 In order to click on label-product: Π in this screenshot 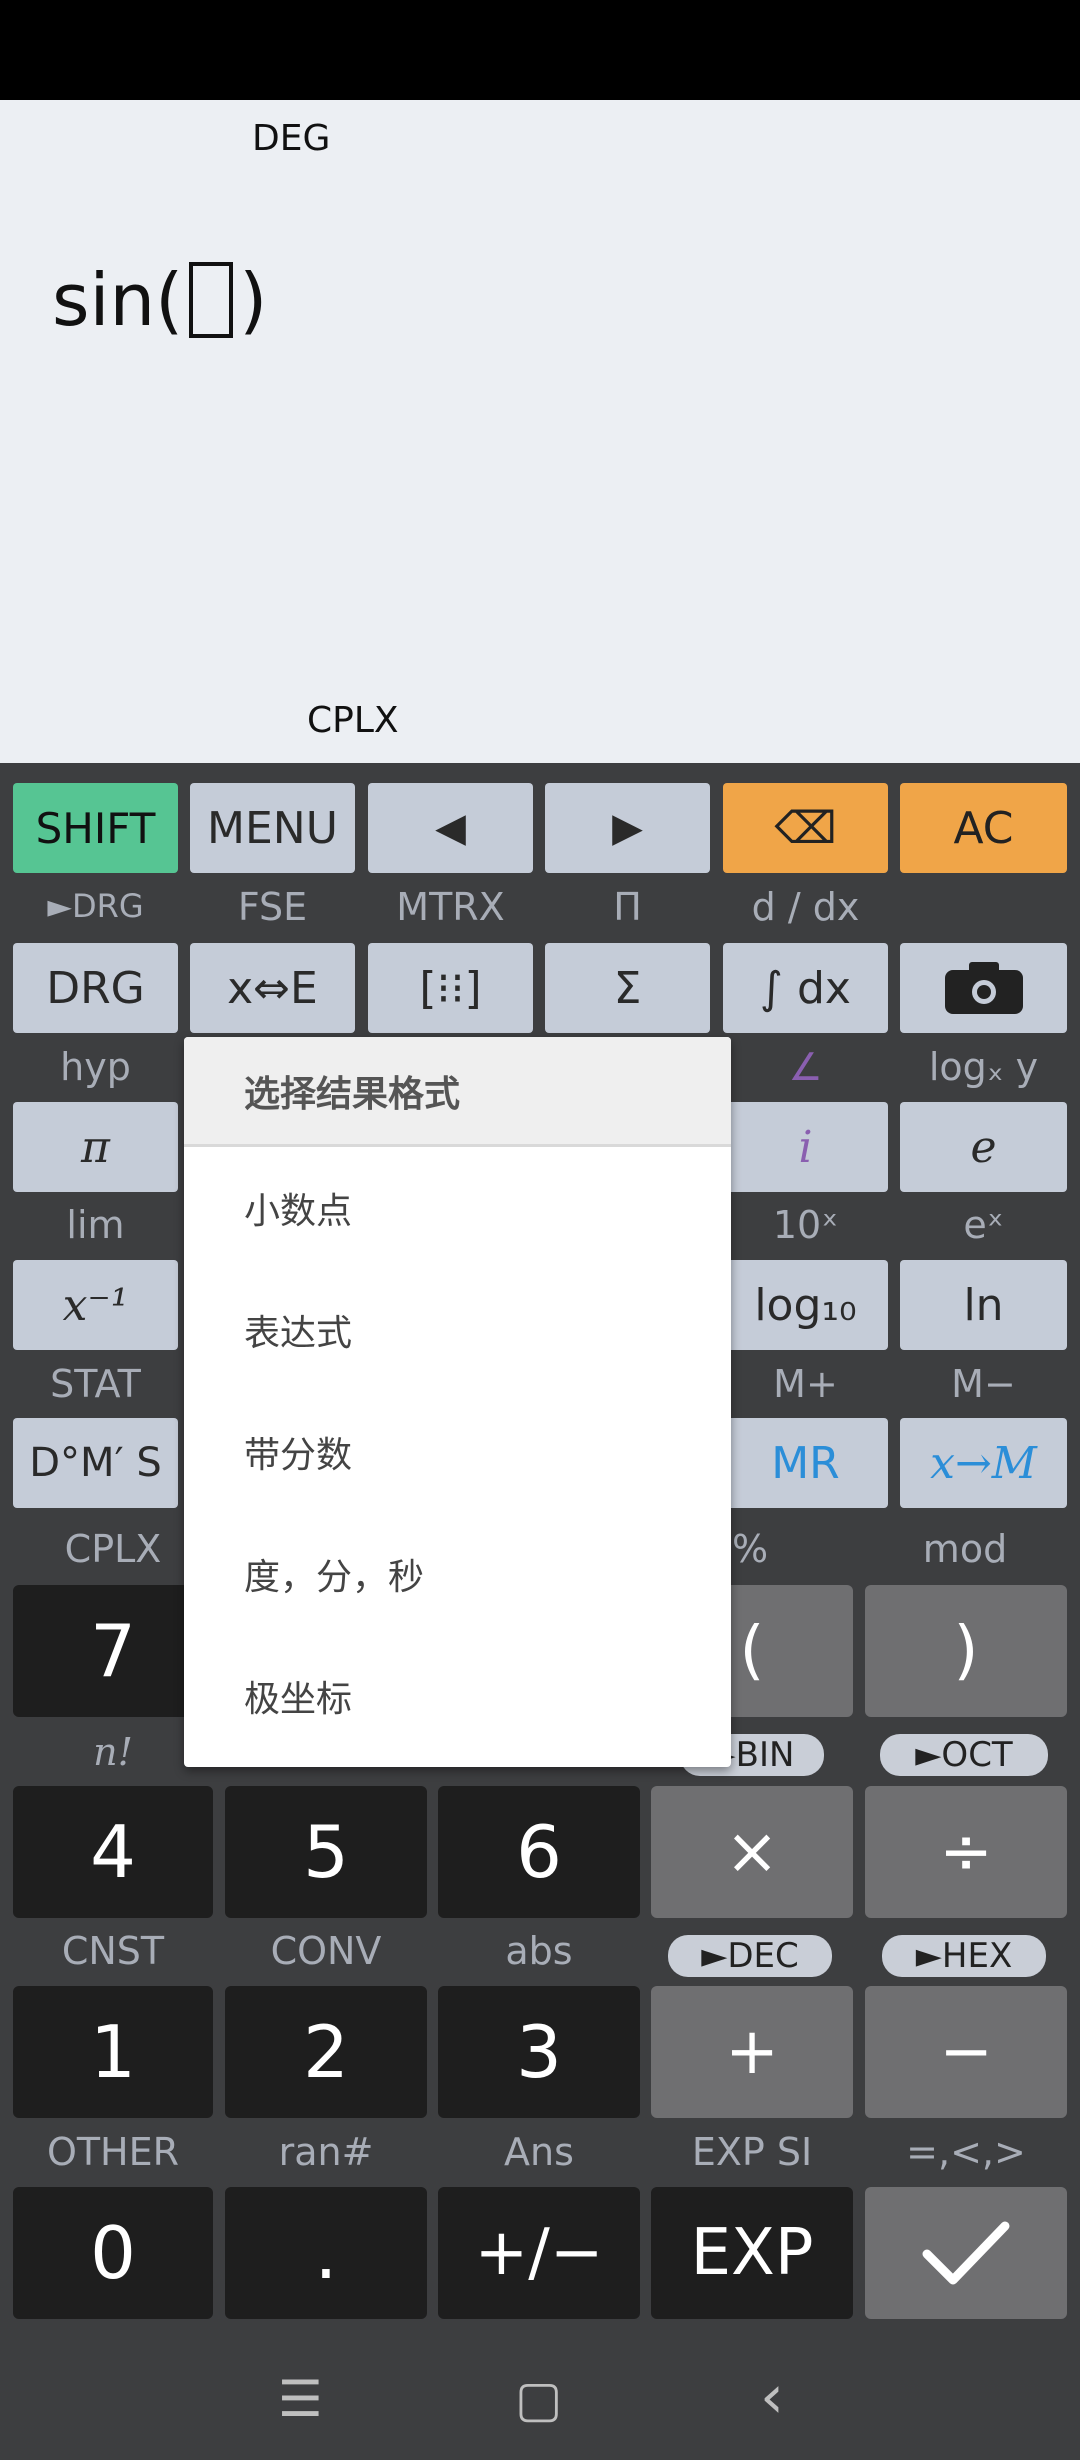, I will do `click(627, 907)`.